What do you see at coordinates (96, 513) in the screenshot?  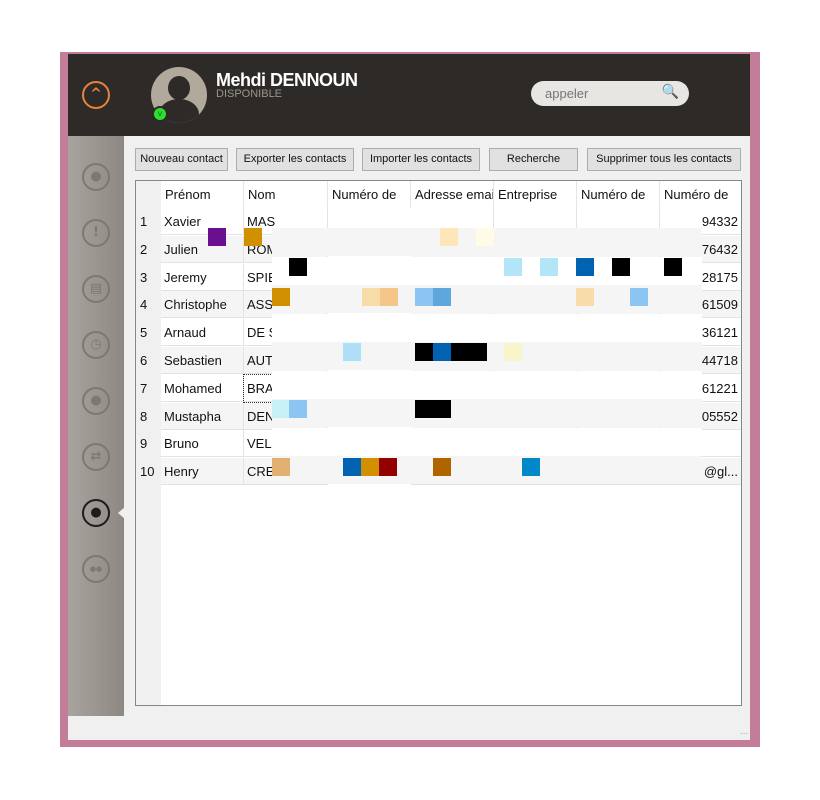 I see `contacts-active-icon: ●` at bounding box center [96, 513].